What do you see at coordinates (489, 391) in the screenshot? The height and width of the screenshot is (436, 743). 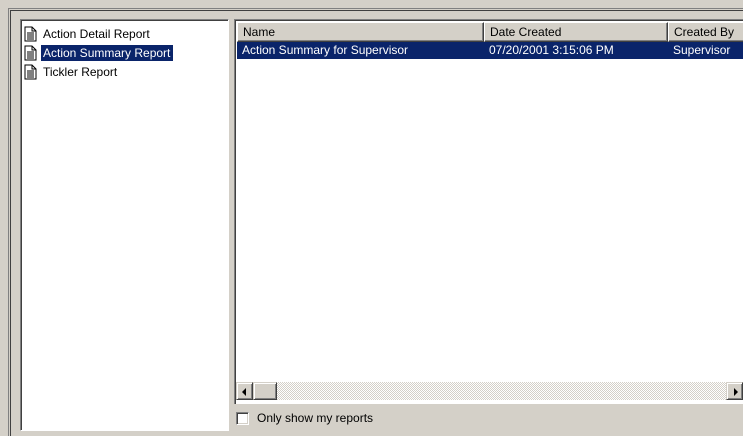 I see `horizontal-scrollbar` at bounding box center [489, 391].